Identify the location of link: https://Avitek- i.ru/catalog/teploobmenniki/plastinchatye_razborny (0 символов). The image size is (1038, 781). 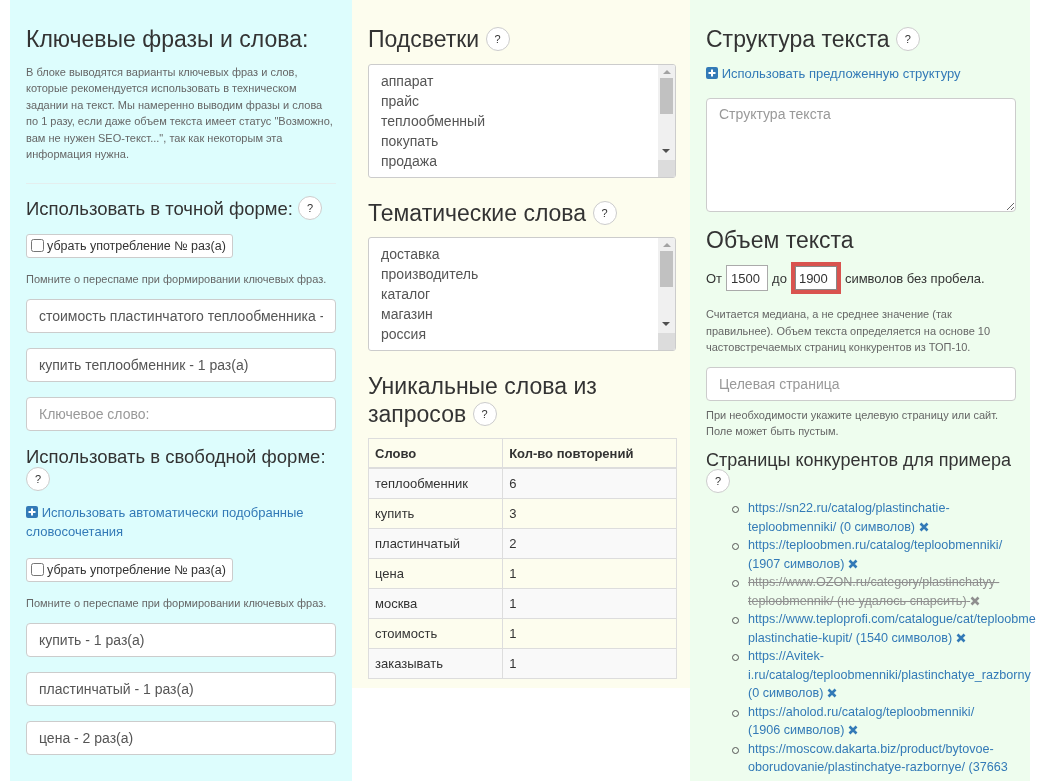
(889, 675).